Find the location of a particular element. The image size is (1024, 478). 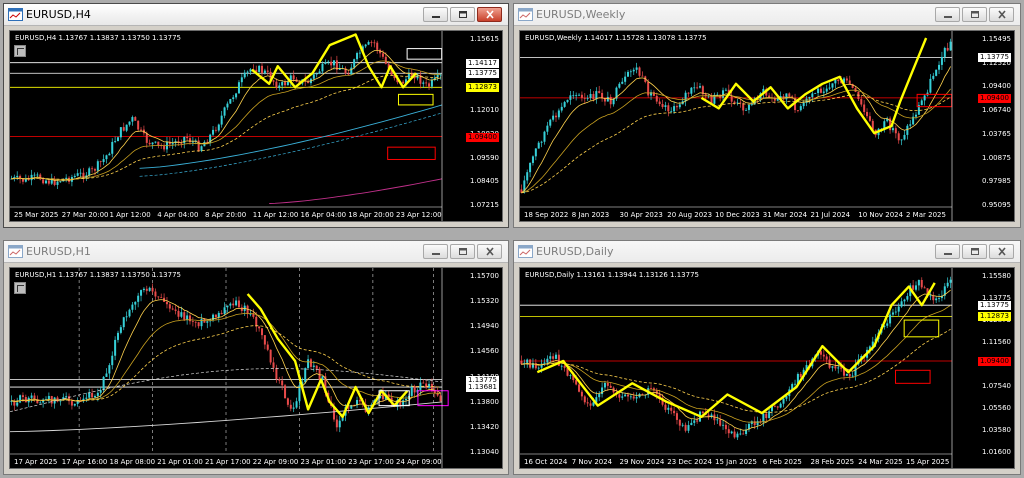

restore-icon is located at coordinates (975, 251).